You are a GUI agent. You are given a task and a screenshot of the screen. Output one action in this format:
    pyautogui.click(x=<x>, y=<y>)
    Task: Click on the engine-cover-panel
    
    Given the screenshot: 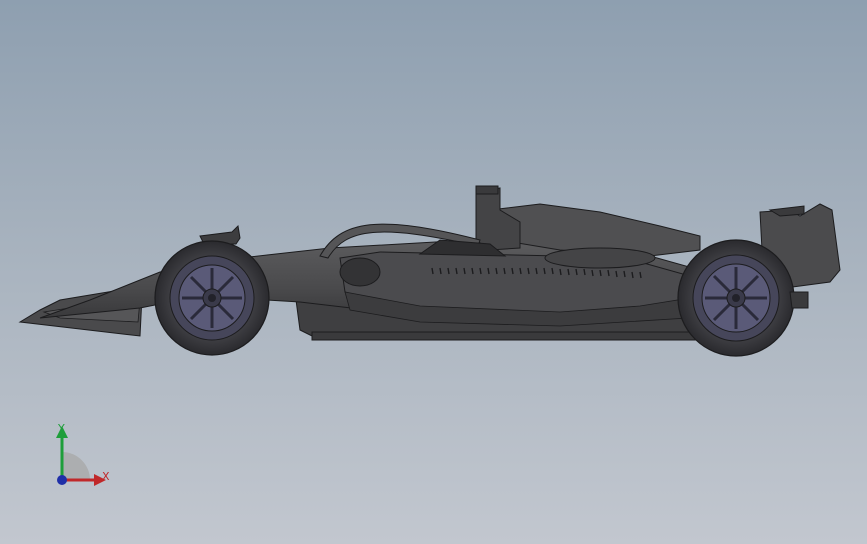 What is the action you would take?
    pyautogui.click(x=600, y=258)
    